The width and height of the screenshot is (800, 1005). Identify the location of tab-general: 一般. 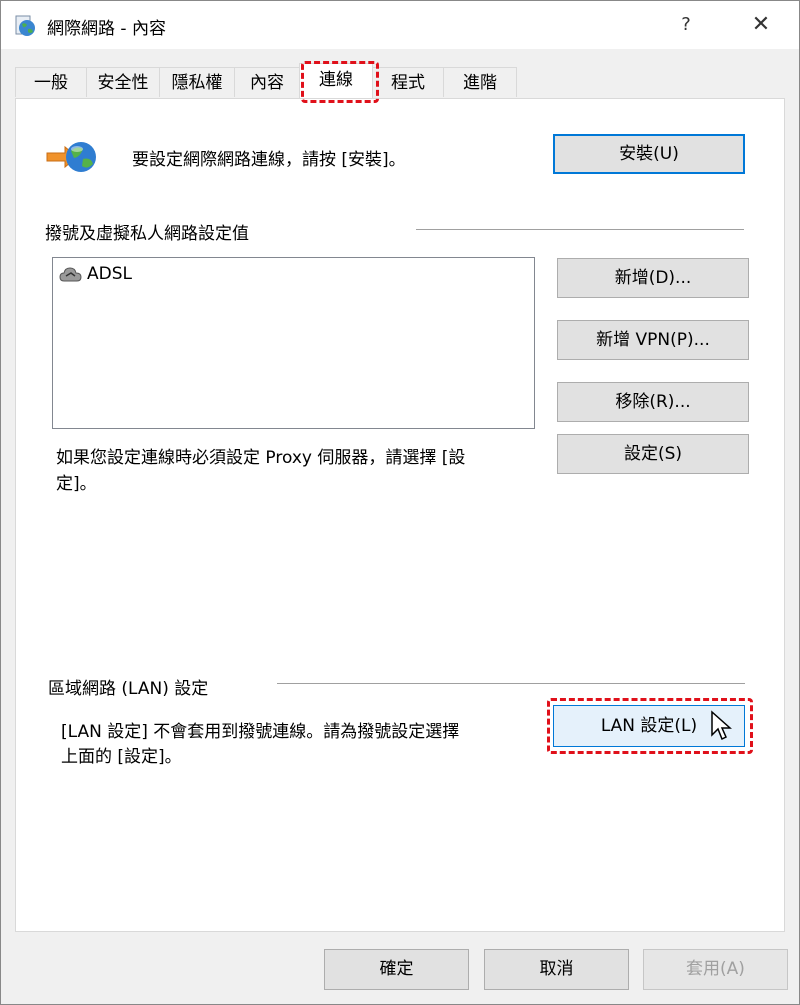
(51, 82).